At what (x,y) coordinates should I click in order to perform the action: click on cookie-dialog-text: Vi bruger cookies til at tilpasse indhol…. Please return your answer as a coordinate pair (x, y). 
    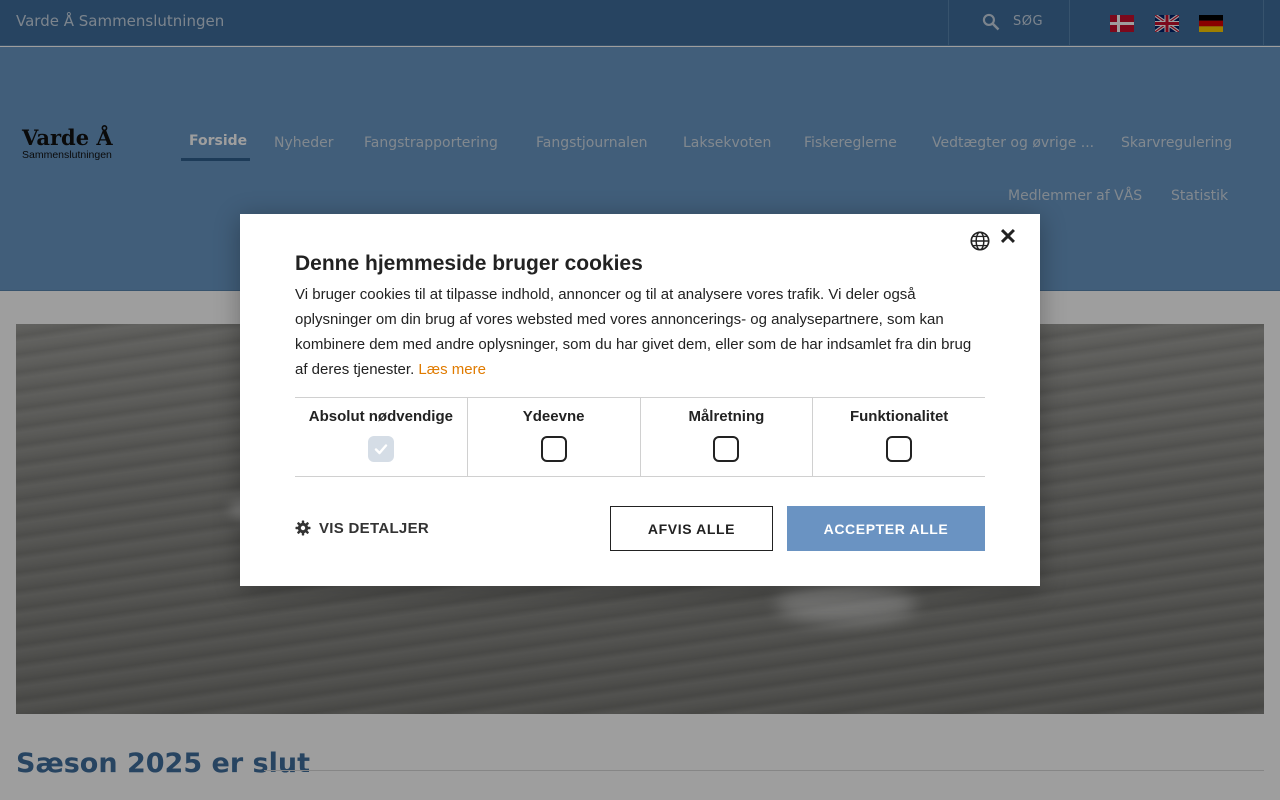
    Looking at the image, I should click on (640, 332).